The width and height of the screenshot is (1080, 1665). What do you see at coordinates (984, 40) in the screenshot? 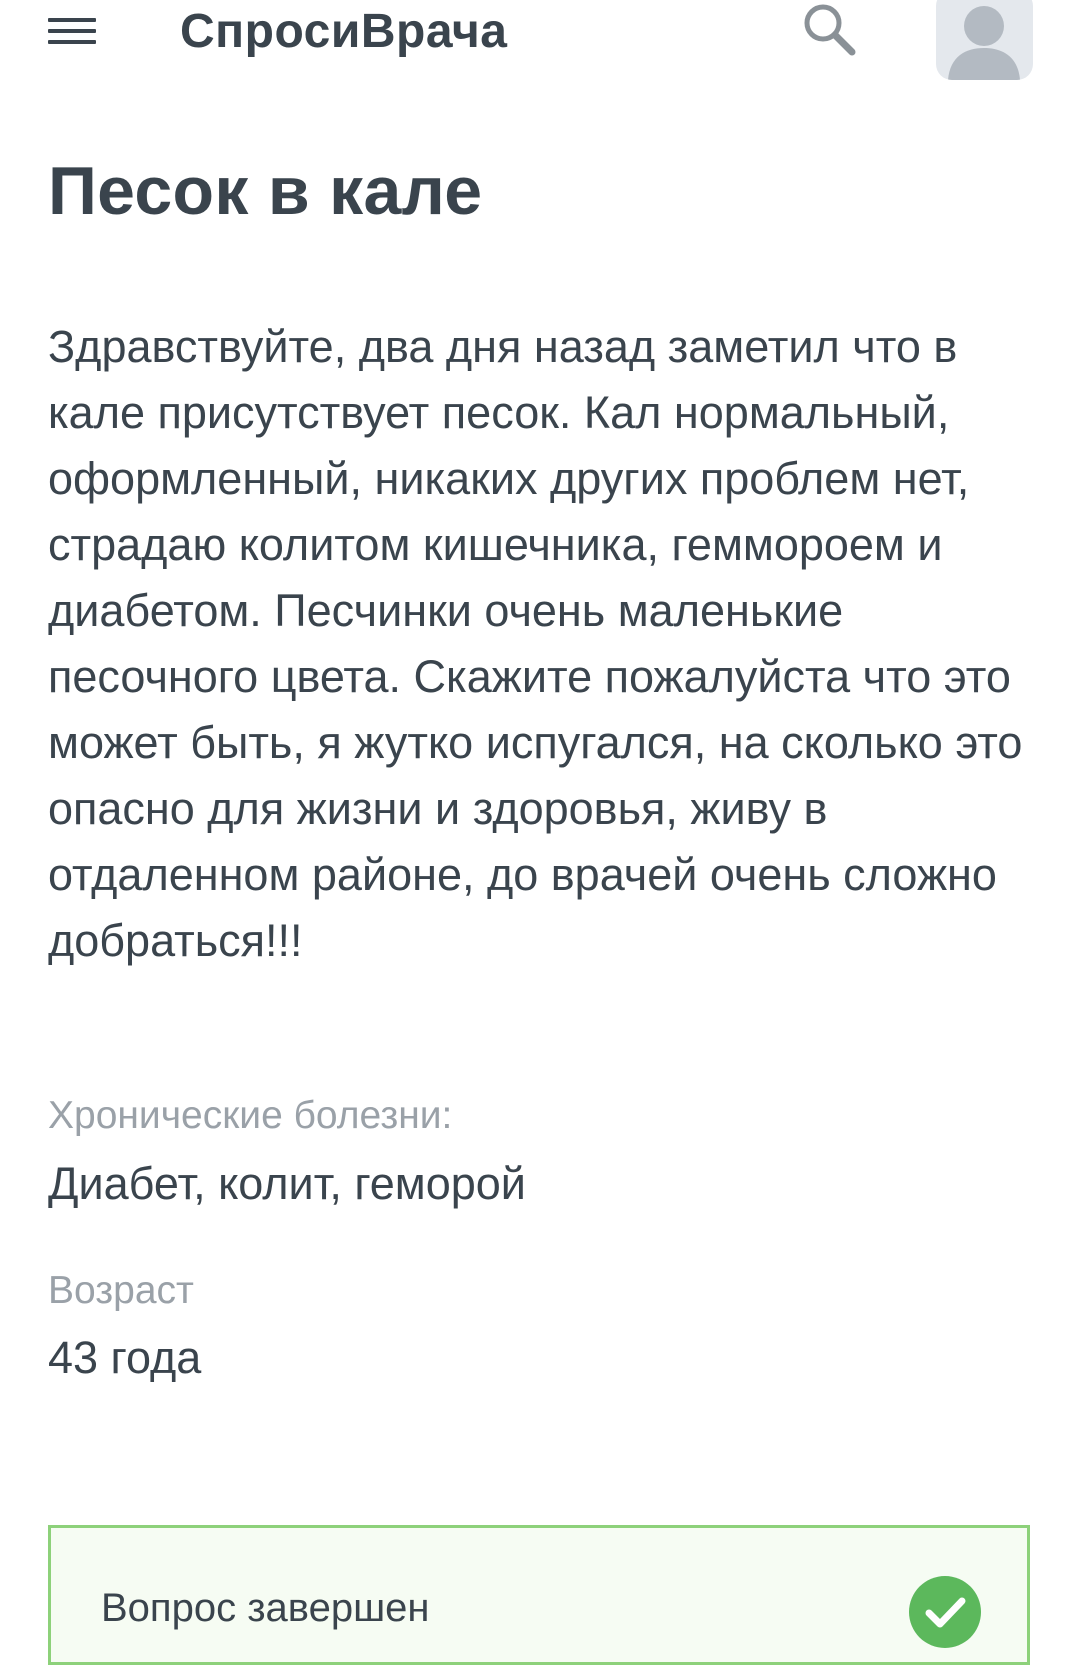
I see `user-avatar-icon` at bounding box center [984, 40].